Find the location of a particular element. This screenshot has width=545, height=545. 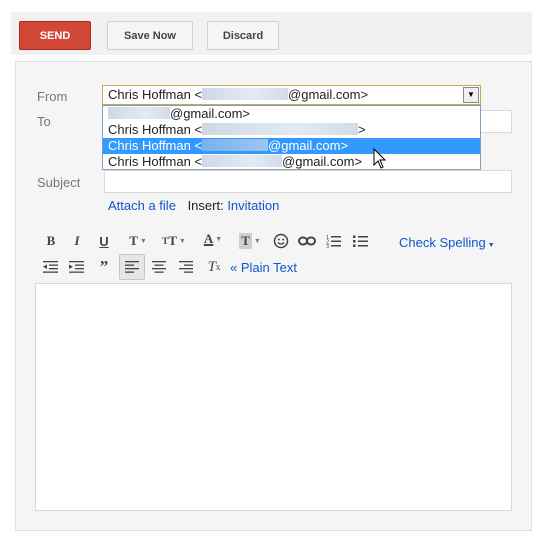

invitation-link: Invitation is located at coordinates (253, 205).